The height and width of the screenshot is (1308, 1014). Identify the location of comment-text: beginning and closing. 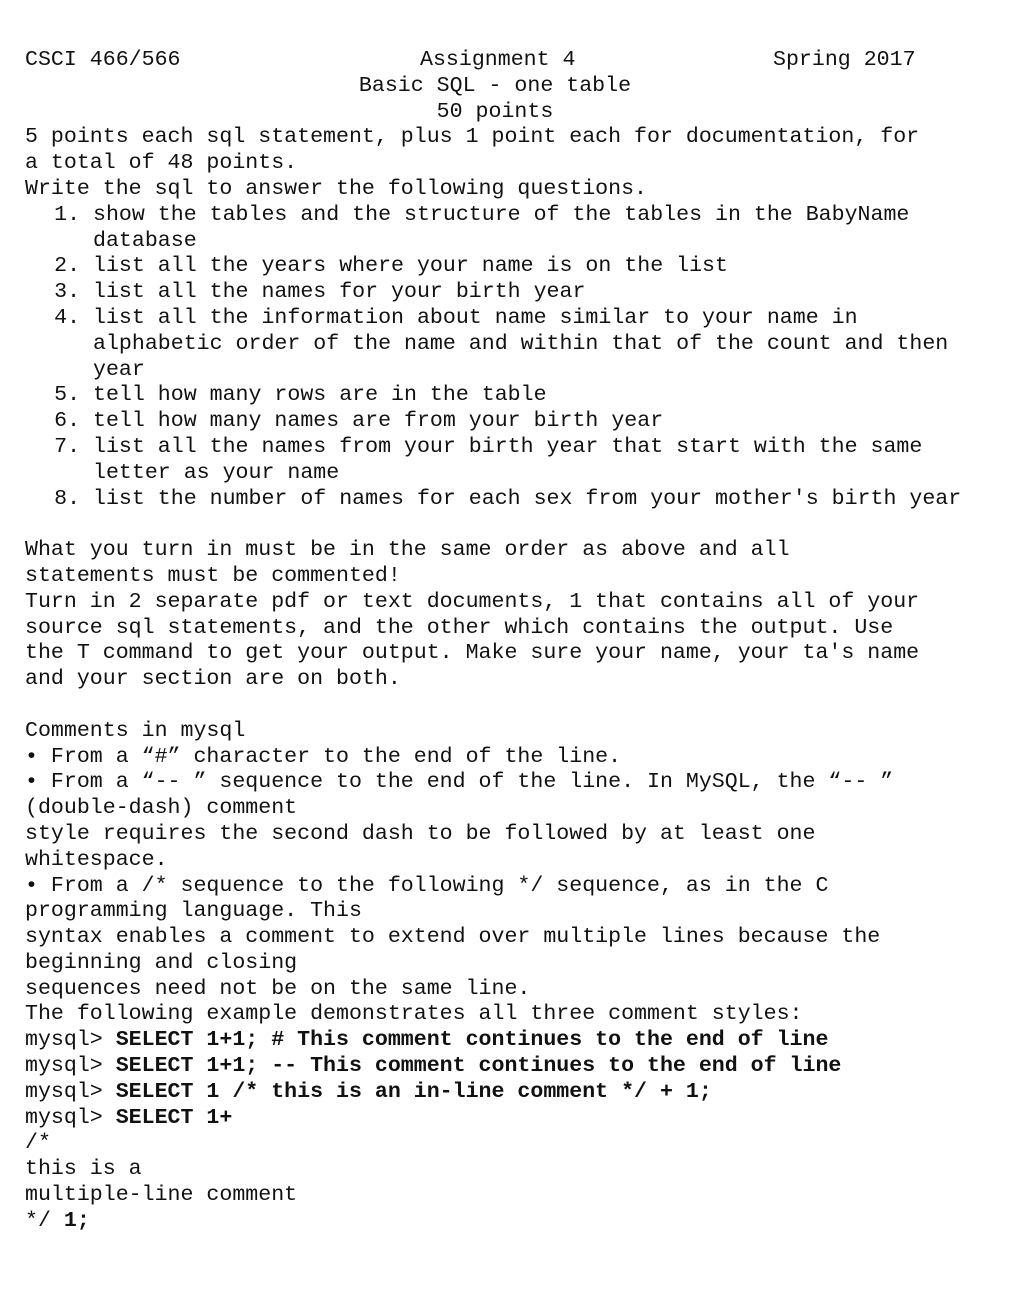
(161, 962).